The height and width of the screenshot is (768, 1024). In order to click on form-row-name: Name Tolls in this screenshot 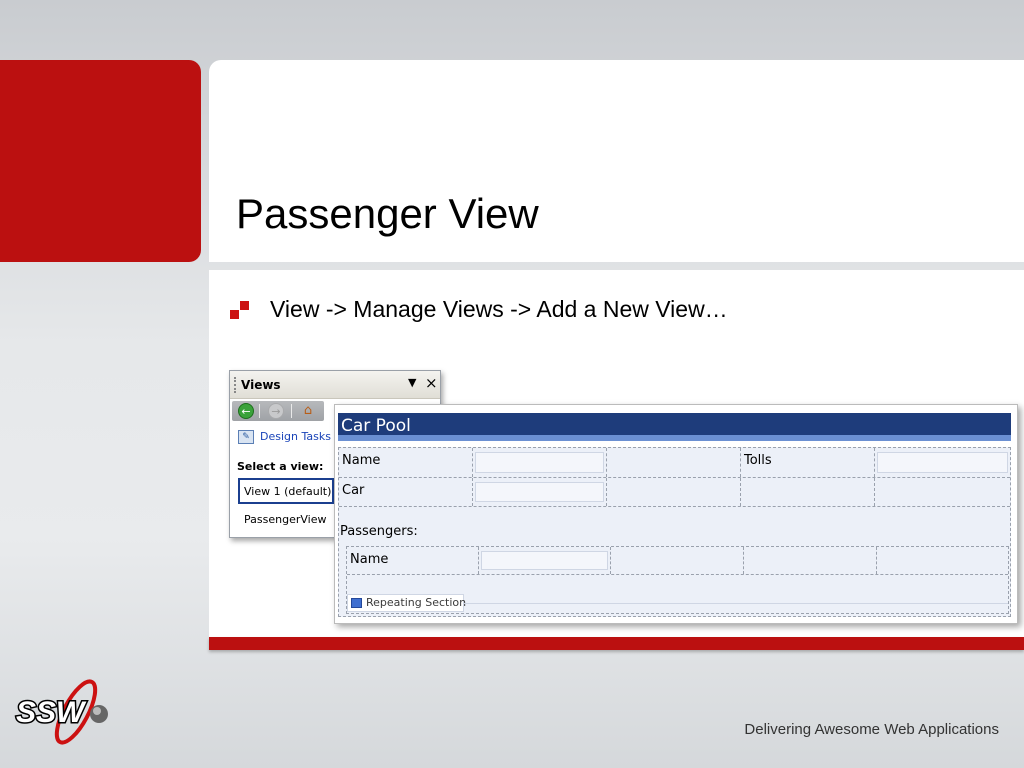, I will do `click(674, 463)`.